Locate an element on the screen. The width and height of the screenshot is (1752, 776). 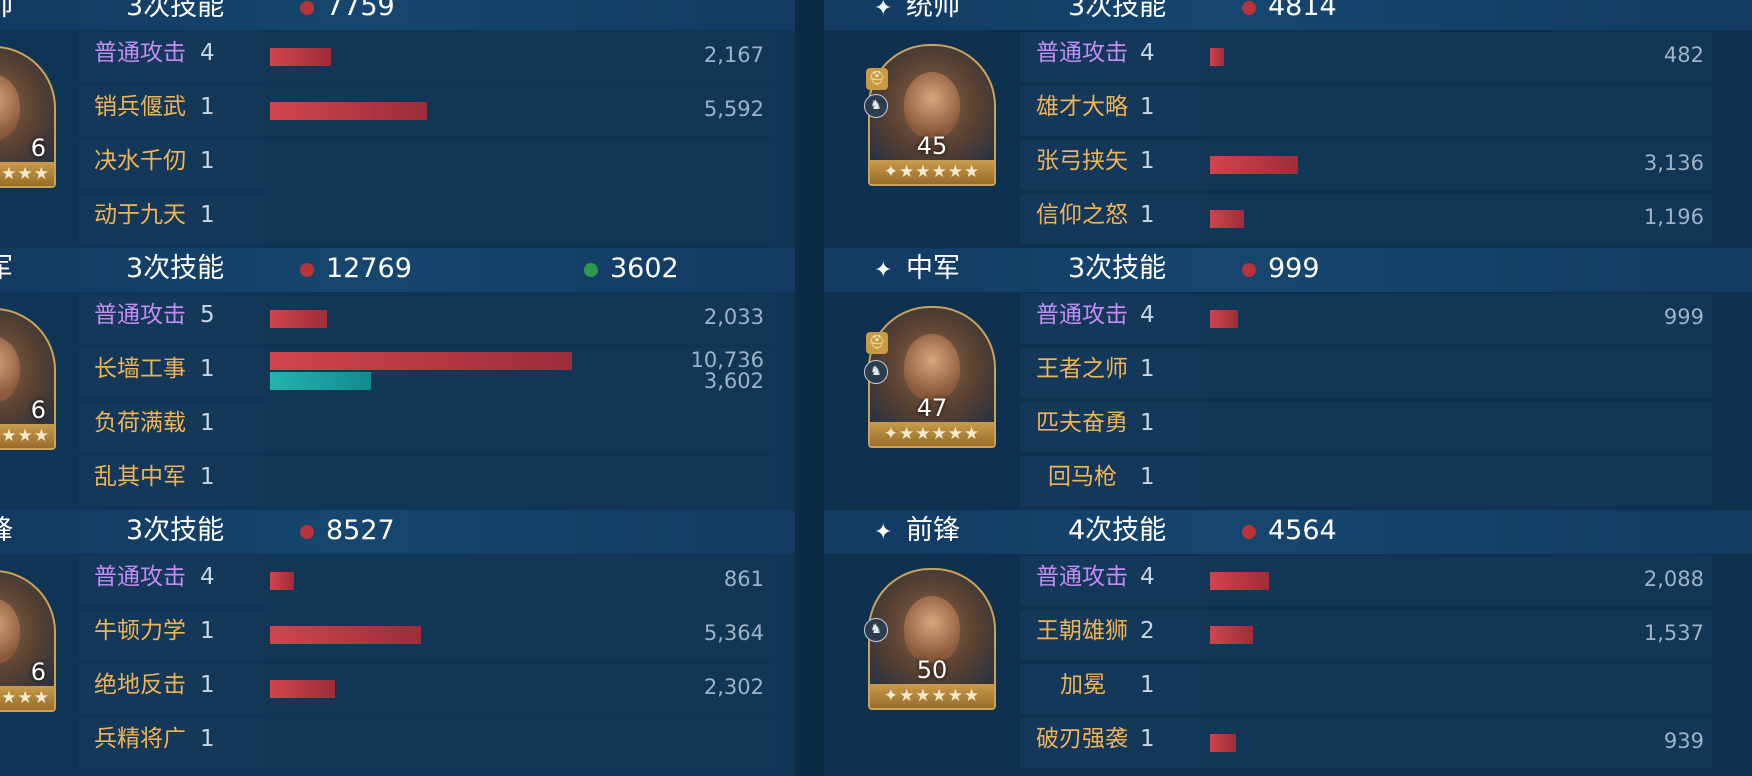
skill-row: 王朝雄狮 2 1,537 is located at coordinates (1288, 635).